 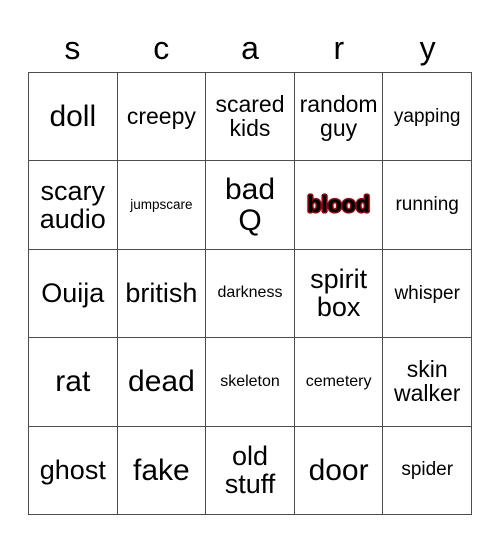 I want to click on bingo-cell-label: scared kids, so click(x=250, y=115).